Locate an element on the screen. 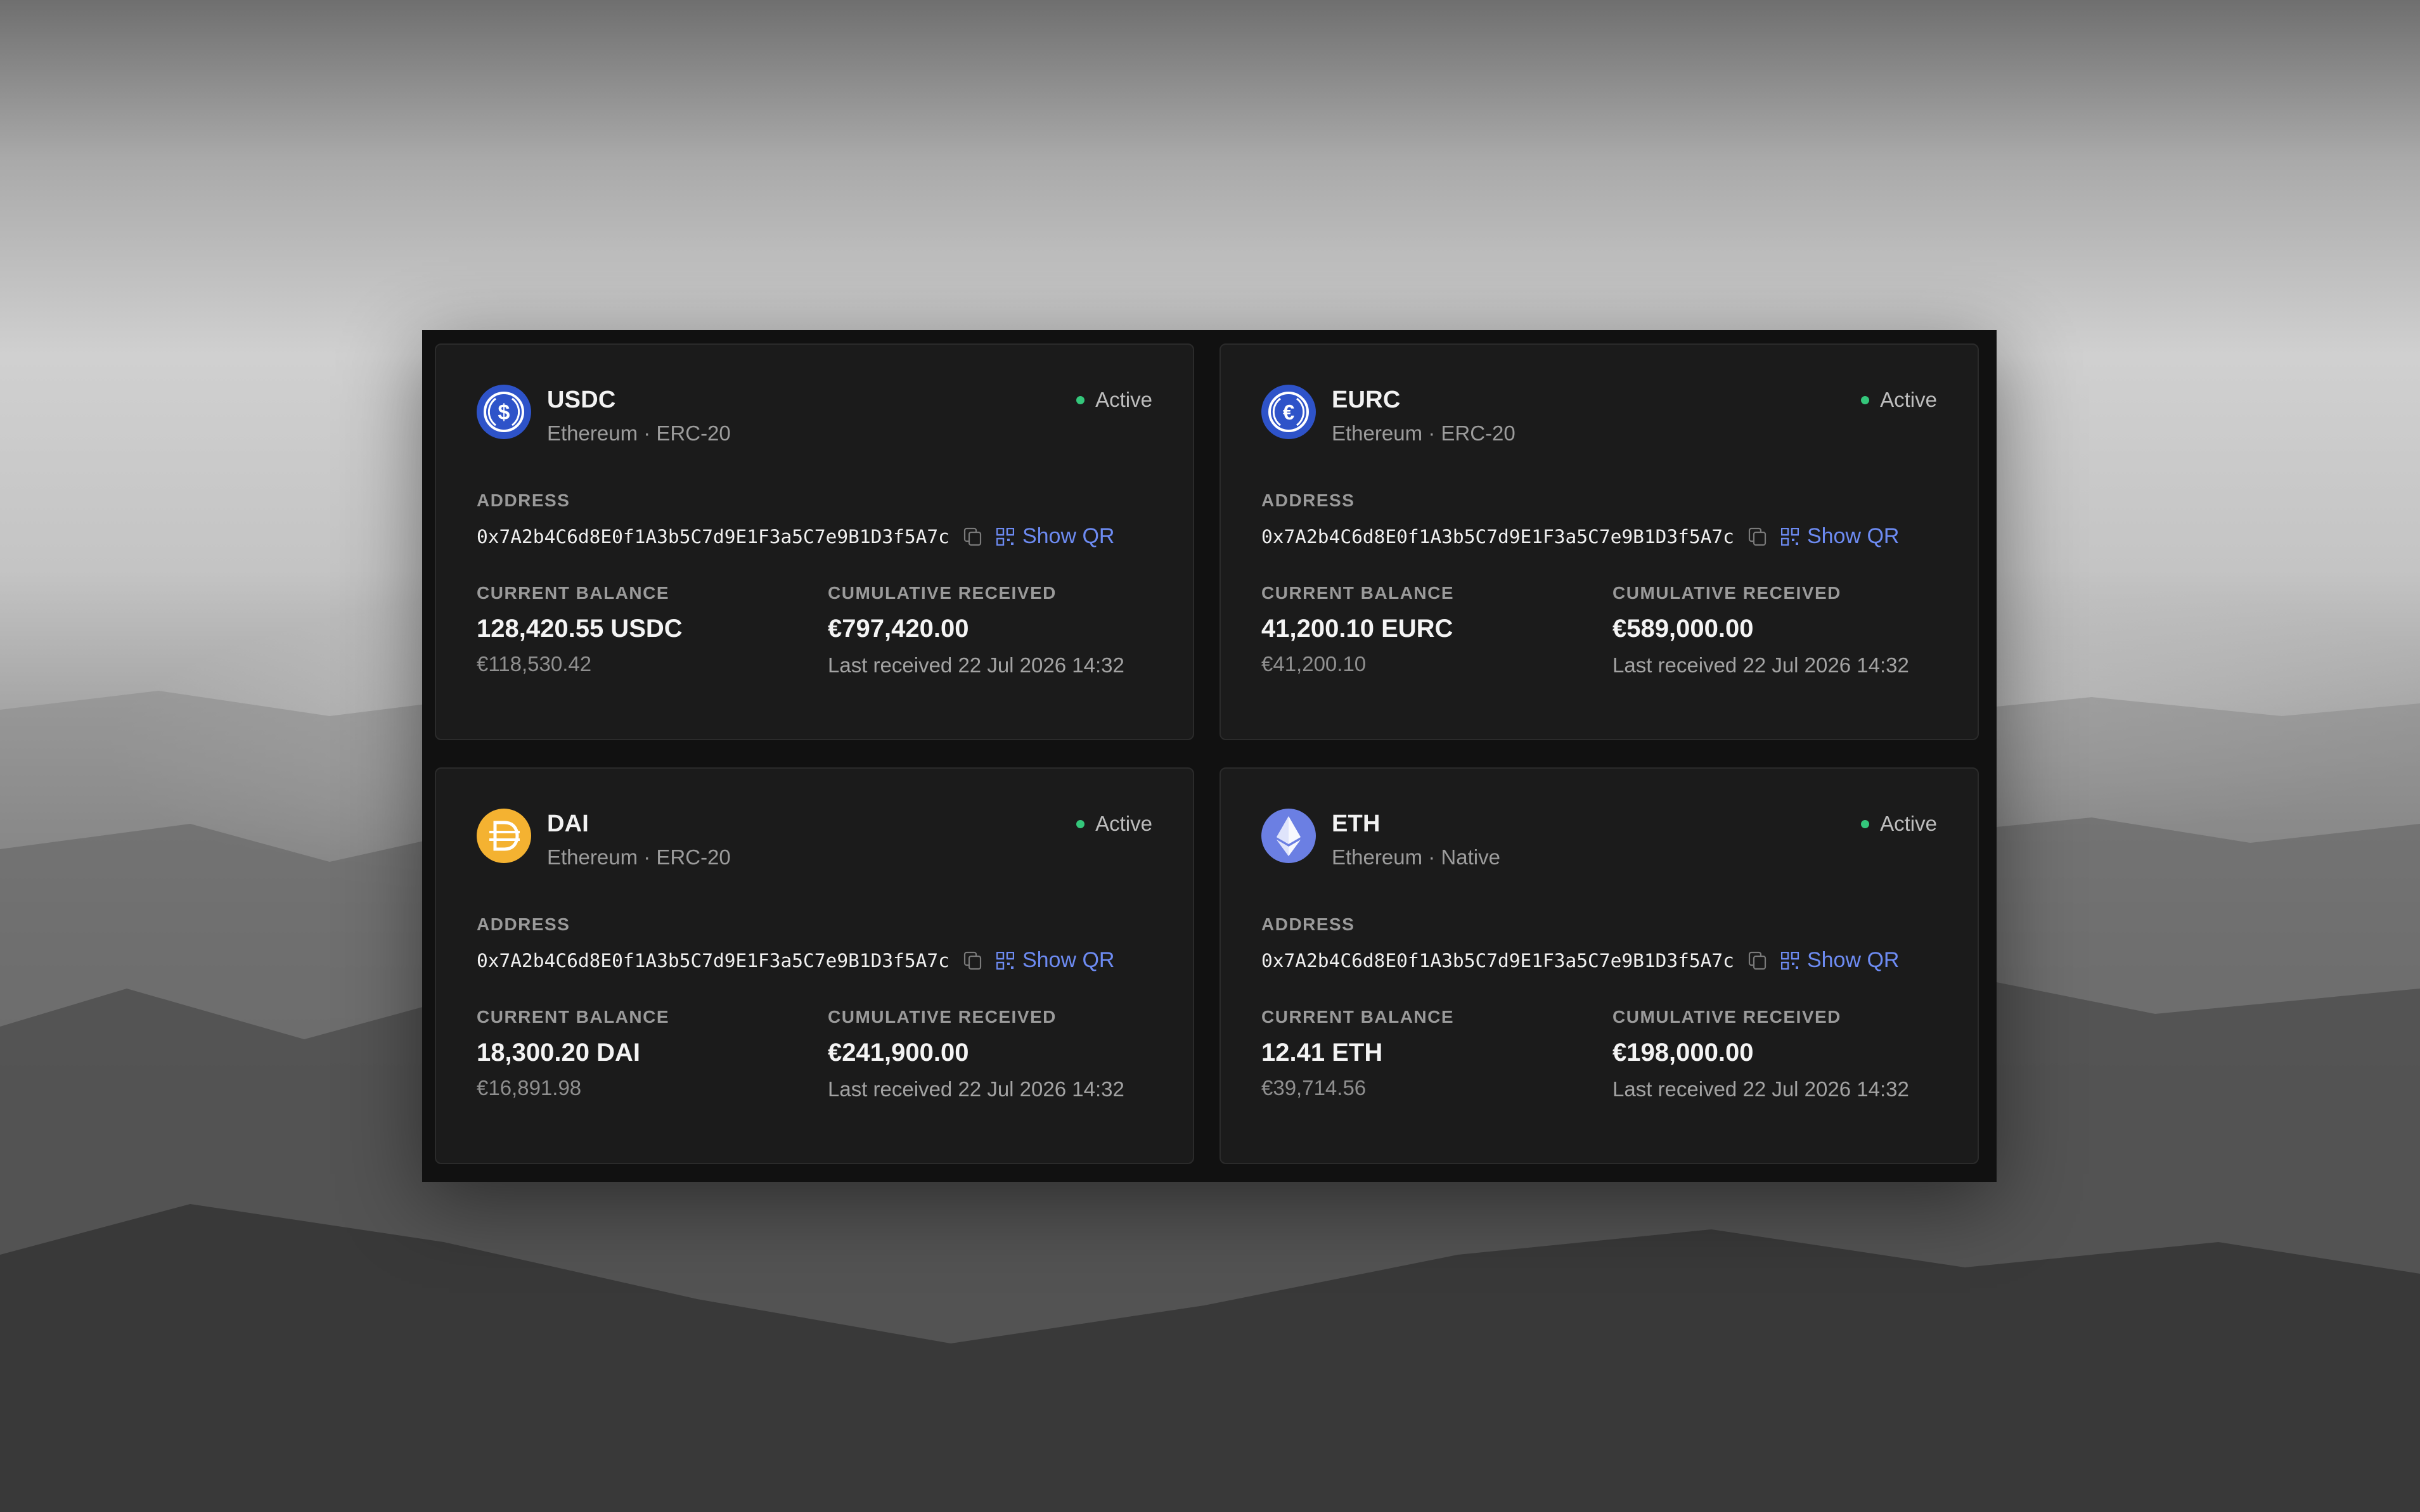  balance-fiat-value: €39,714.56 is located at coordinates (1314, 1087).